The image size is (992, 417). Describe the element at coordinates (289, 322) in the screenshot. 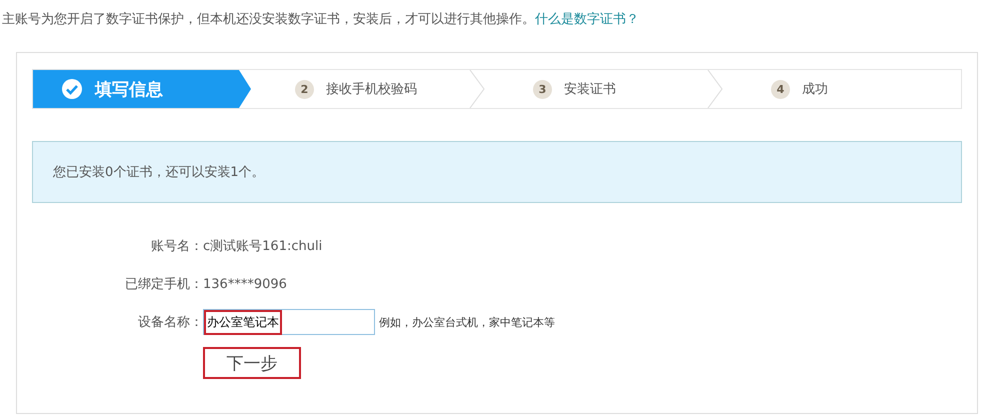

I see `device-name-field: 办公室笔记本` at that location.